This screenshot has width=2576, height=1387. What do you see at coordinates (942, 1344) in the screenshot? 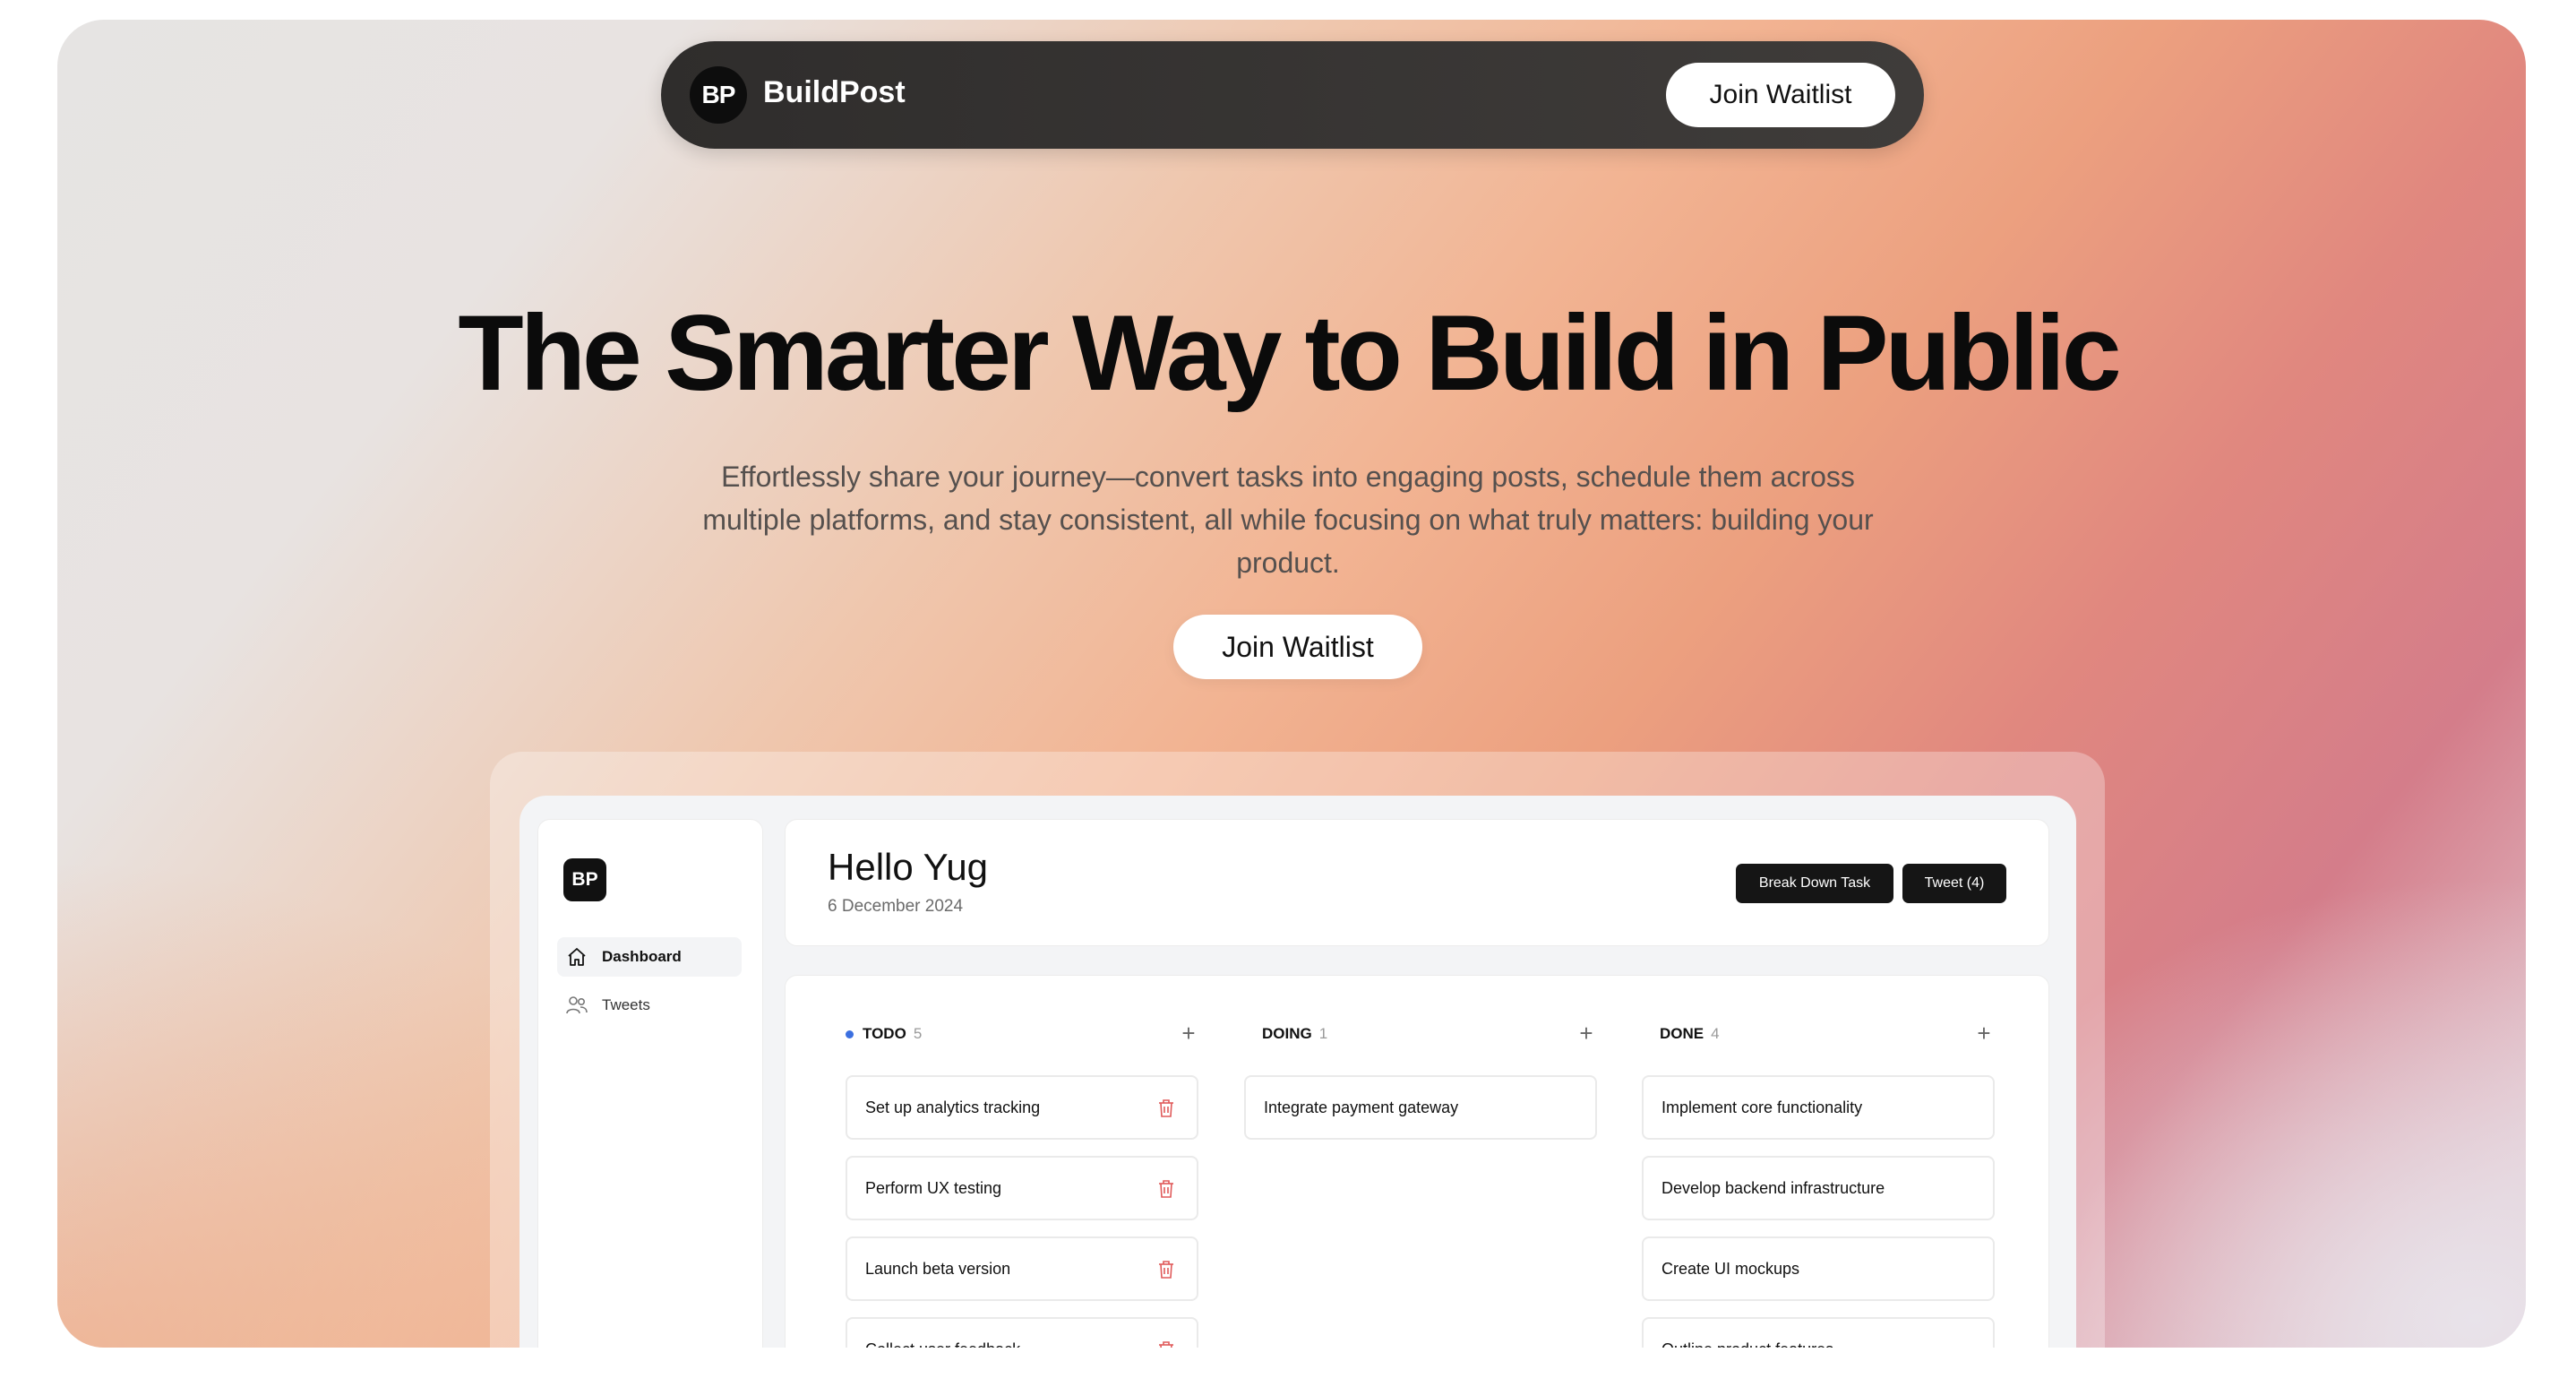
I see `task-title: Collect user feedback` at bounding box center [942, 1344].